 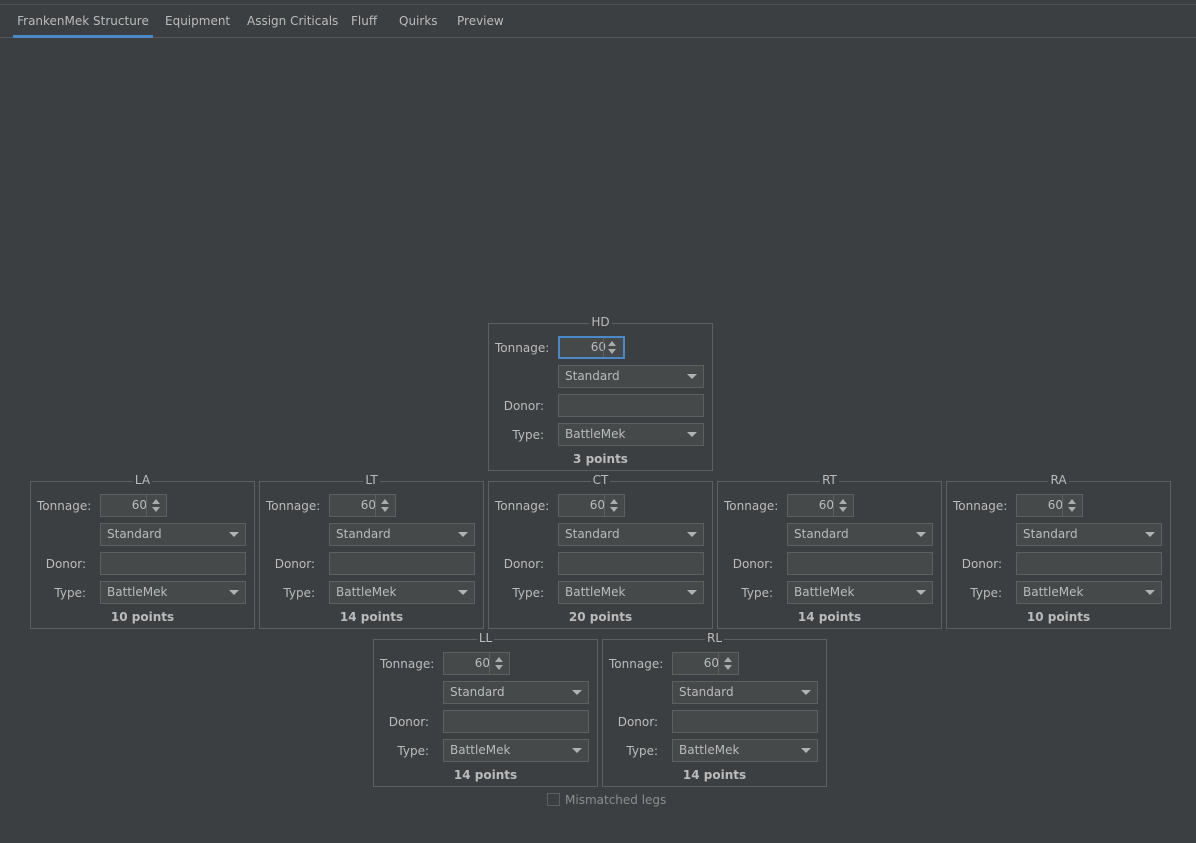 What do you see at coordinates (364, 21) in the screenshot?
I see `tab-fluff: Fluff` at bounding box center [364, 21].